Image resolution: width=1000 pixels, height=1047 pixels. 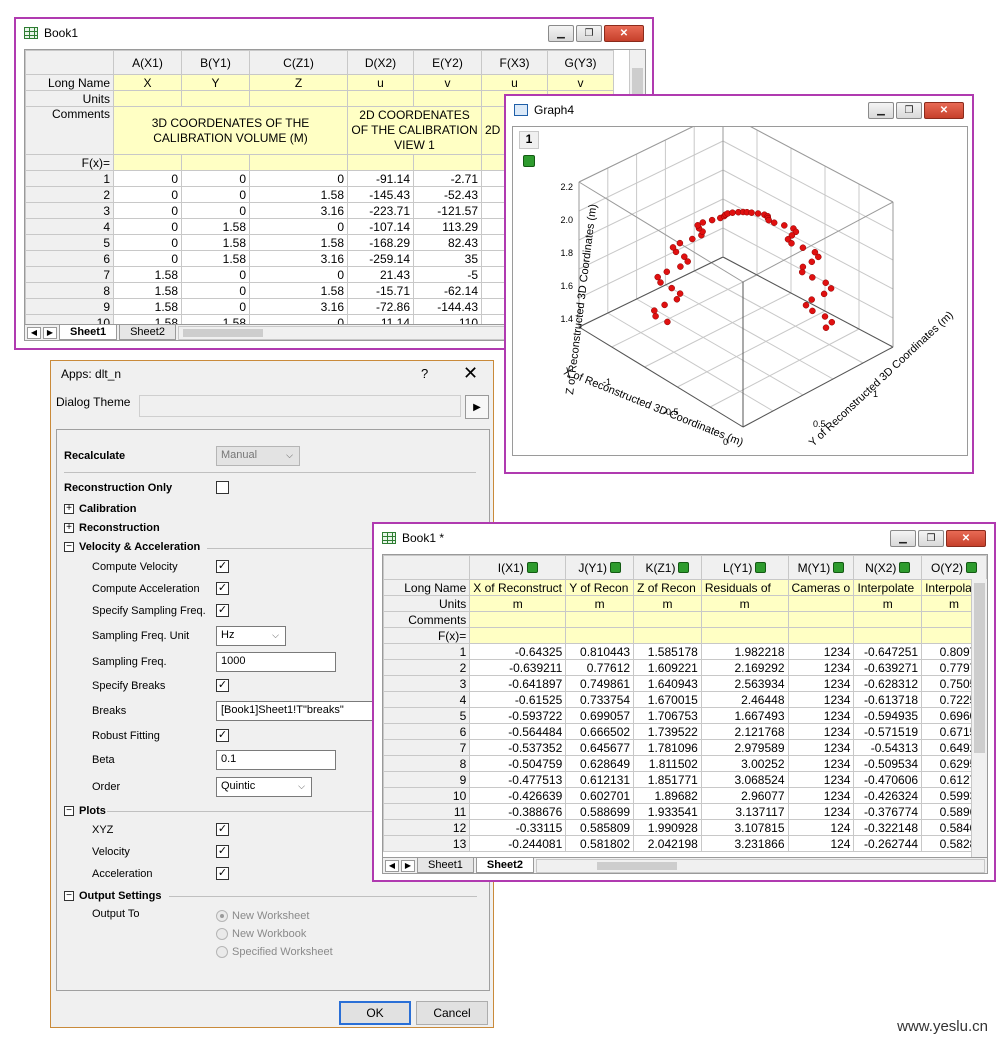 What do you see at coordinates (600, 683) in the screenshot?
I see `data-cell: 0.749861` at bounding box center [600, 683].